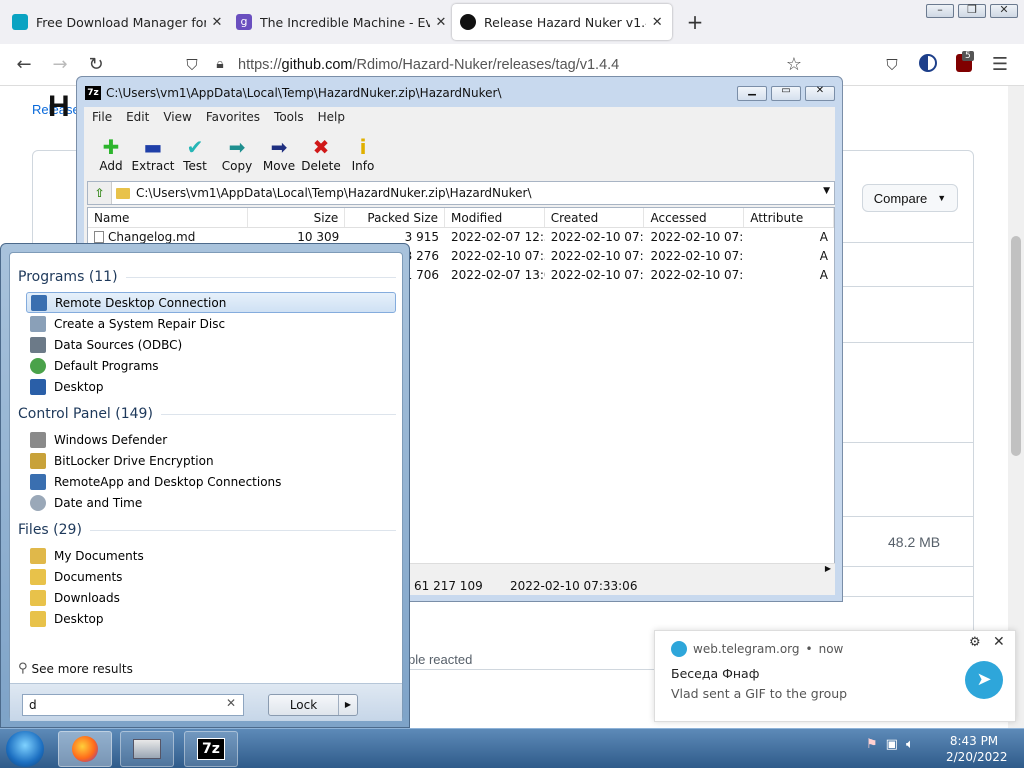 The width and height of the screenshot is (1024, 768). Describe the element at coordinates (928, 65) in the screenshot. I see `extension-icon` at that location.